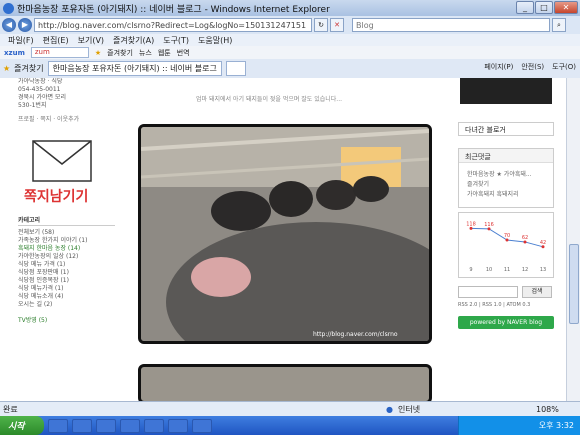 This screenshot has height=435, width=580. Describe the element at coordinates (66, 233) in the screenshot. I see `category-item: 전체보기 (58)` at that location.